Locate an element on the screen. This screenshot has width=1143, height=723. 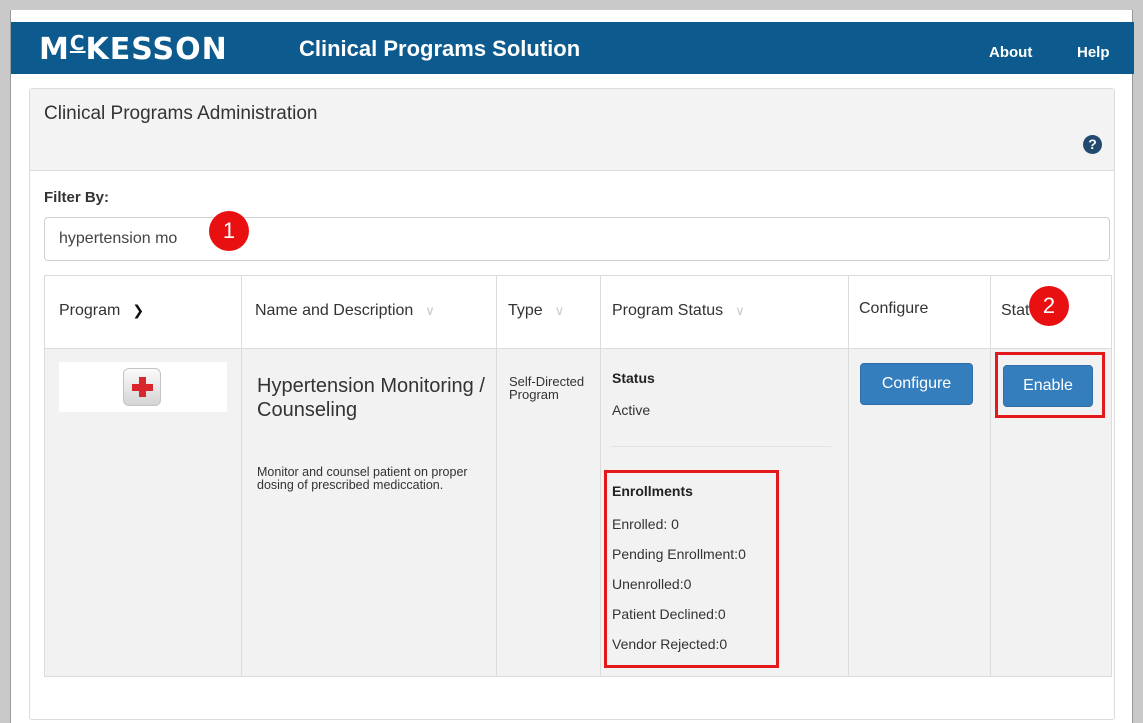
enrollments-heading: Enrollments is located at coordinates (652, 491).